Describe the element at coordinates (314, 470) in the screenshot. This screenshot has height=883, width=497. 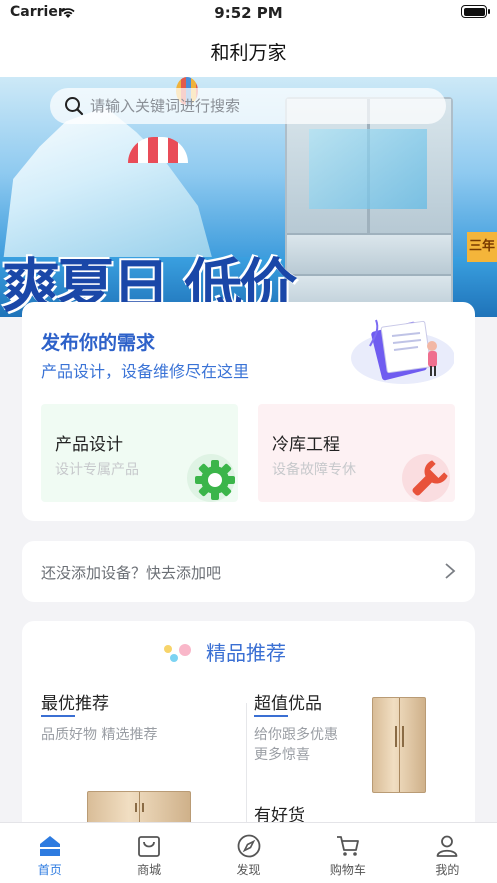
I see `tile-subtitle: 设备故障专休` at that location.